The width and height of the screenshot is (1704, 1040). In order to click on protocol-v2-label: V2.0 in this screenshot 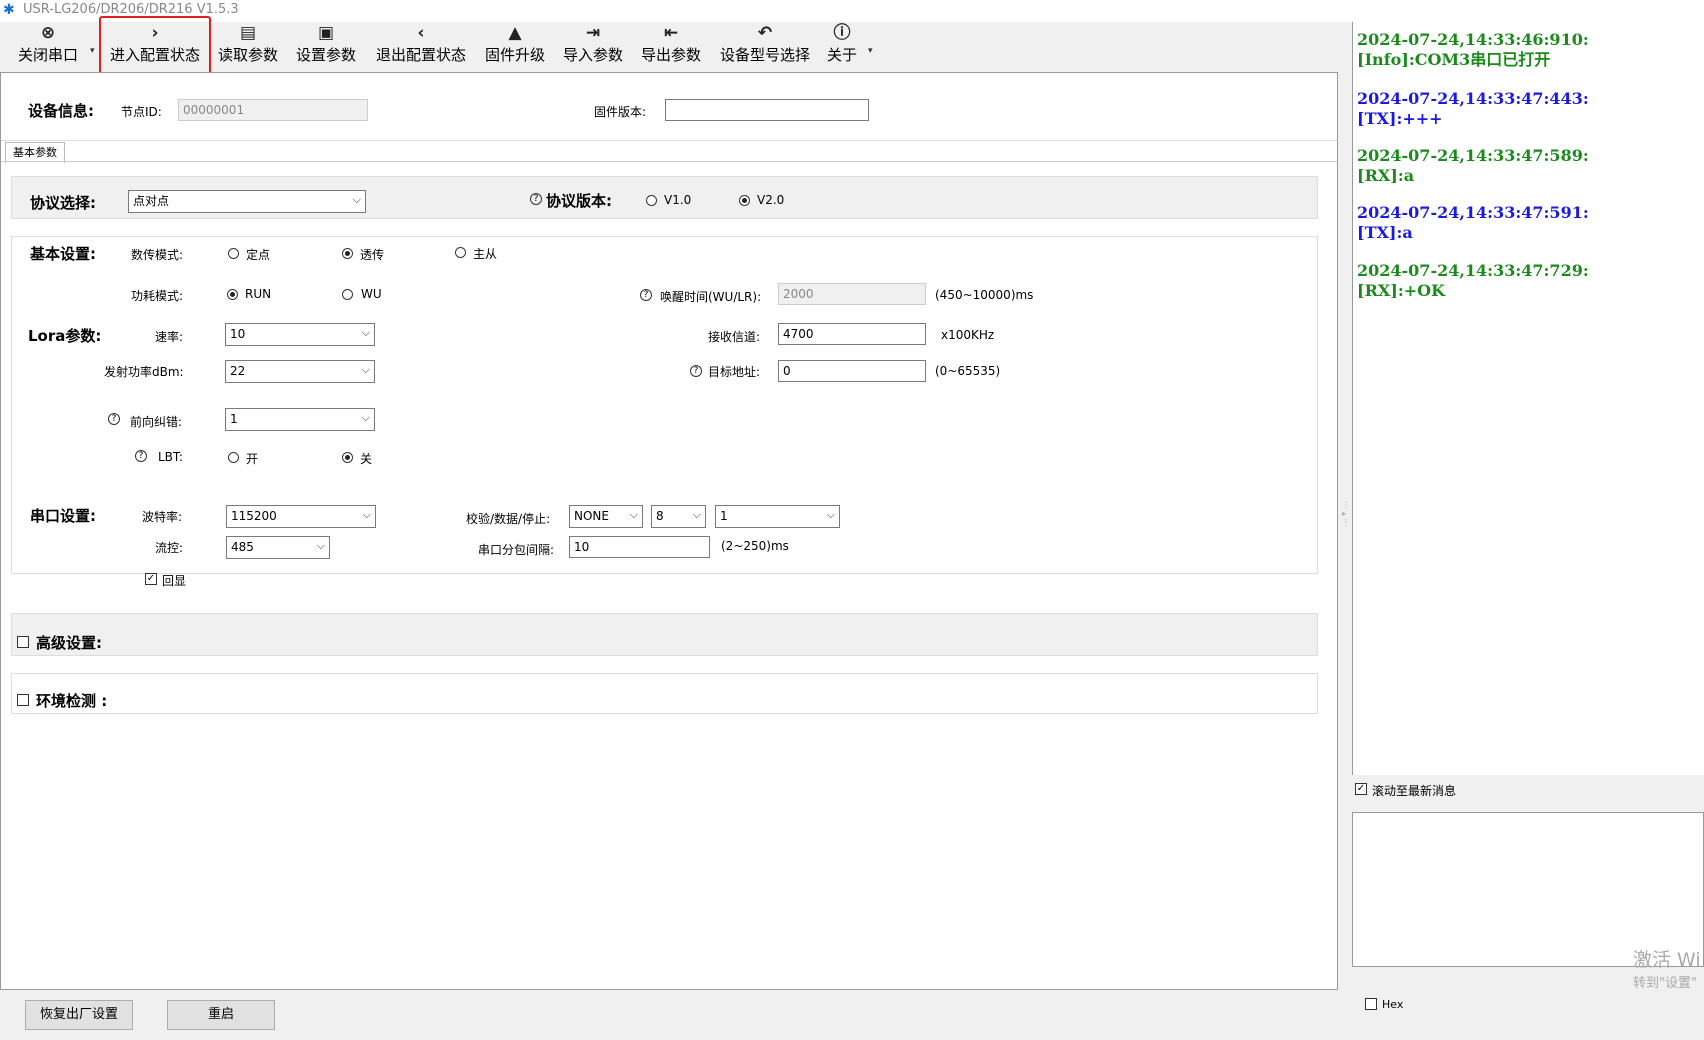, I will do `click(771, 200)`.